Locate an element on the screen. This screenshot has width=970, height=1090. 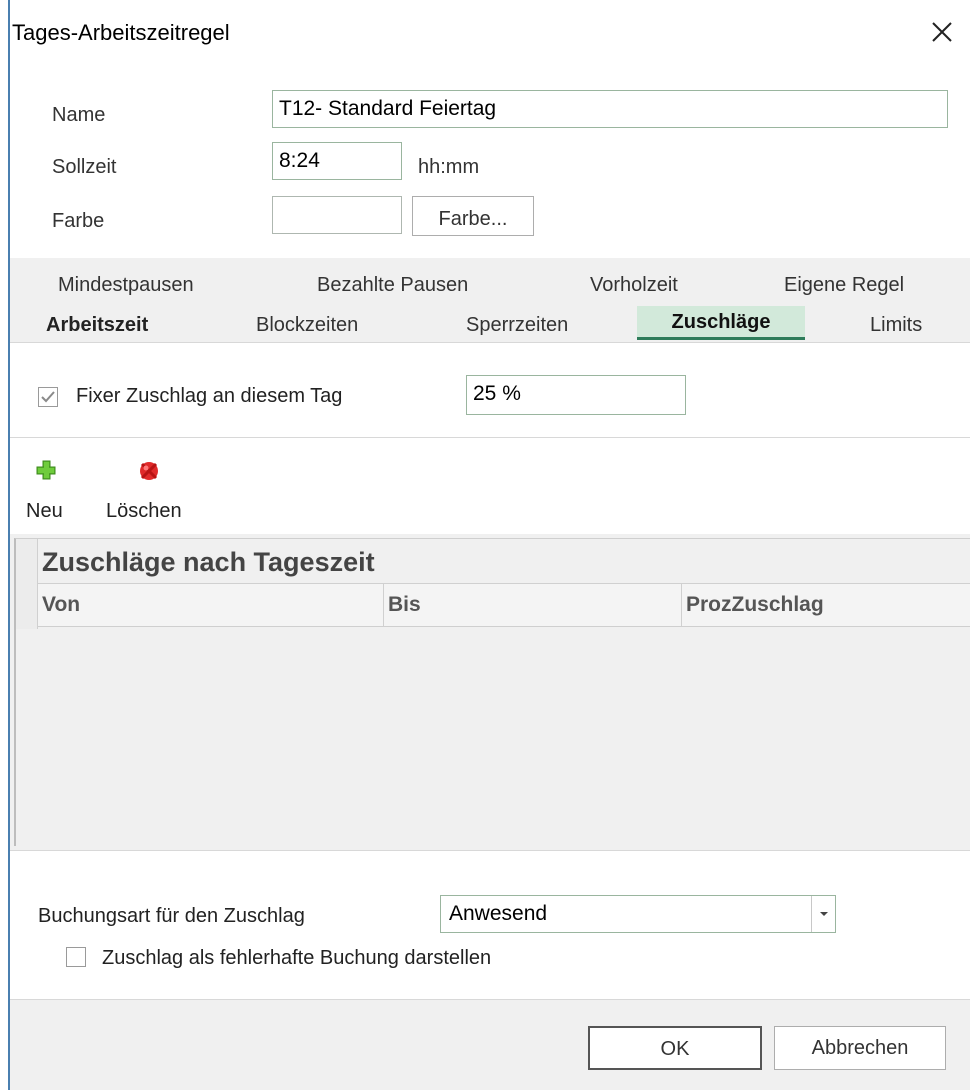
new-button: Neu is located at coordinates (44, 511).